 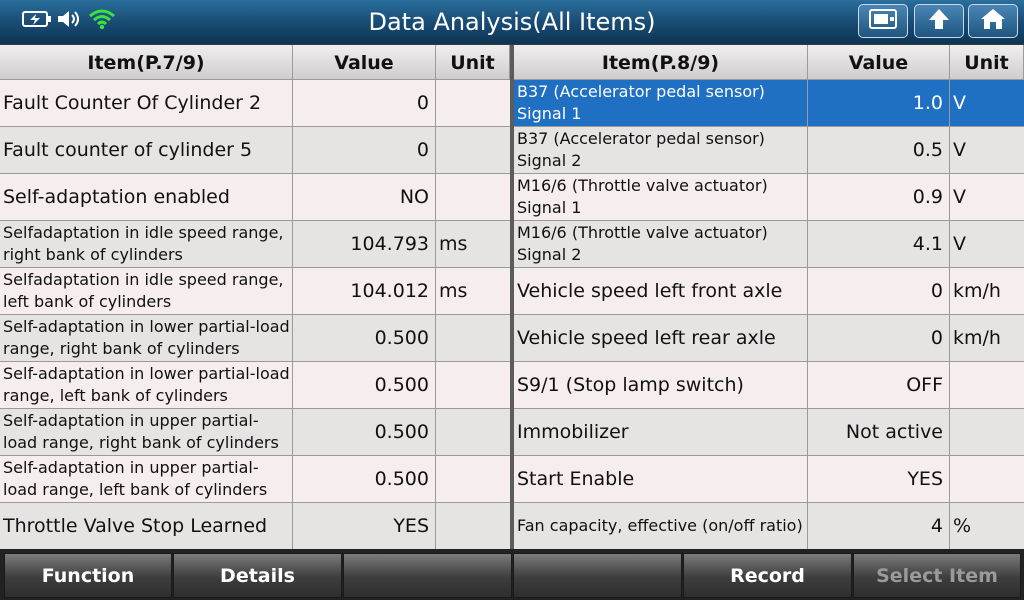 What do you see at coordinates (473, 244) in the screenshot?
I see `left-row-4-unit: ms` at bounding box center [473, 244].